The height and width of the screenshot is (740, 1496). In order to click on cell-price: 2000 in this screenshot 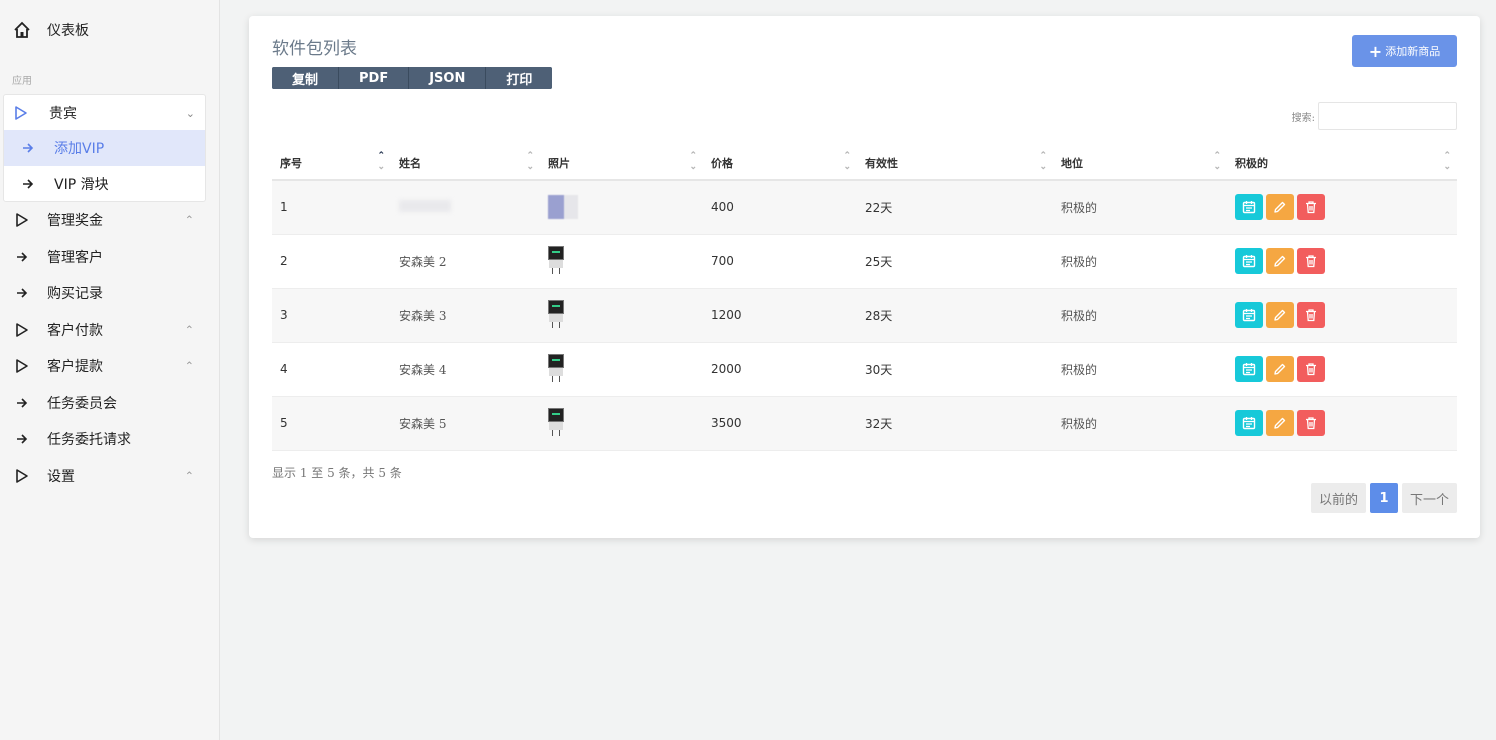, I will do `click(780, 369)`.